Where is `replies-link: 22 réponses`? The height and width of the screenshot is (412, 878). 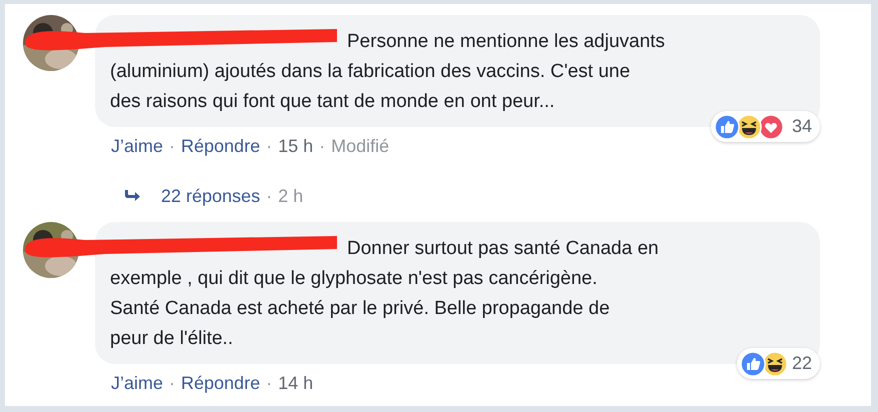 replies-link: 22 réponses is located at coordinates (210, 196).